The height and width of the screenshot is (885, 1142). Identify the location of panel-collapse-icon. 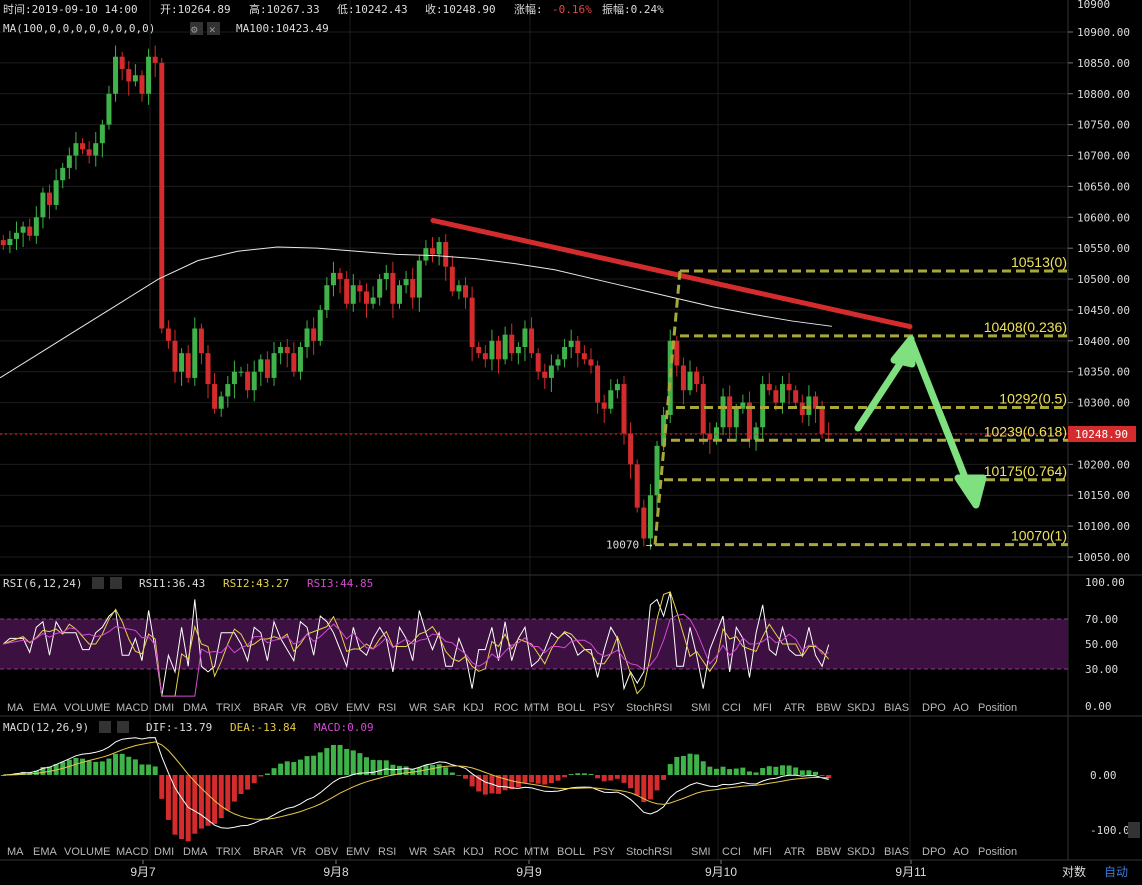
(1134, 830).